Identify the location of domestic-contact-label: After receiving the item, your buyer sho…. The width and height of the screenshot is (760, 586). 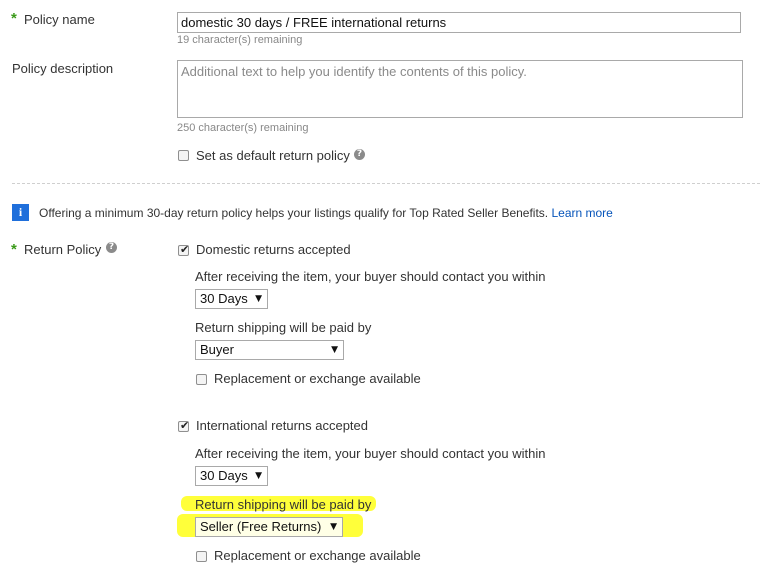
(370, 276).